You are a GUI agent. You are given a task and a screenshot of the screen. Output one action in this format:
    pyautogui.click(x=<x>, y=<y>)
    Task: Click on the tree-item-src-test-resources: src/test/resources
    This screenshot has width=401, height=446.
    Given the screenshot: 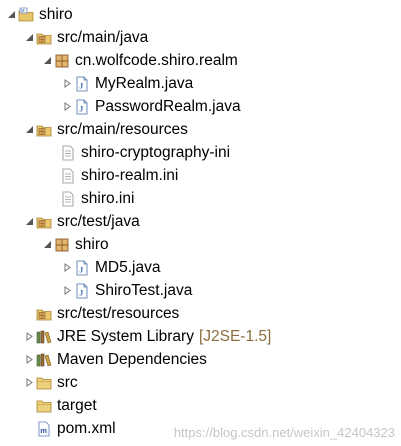 What is the action you would take?
    pyautogui.click(x=107, y=313)
    